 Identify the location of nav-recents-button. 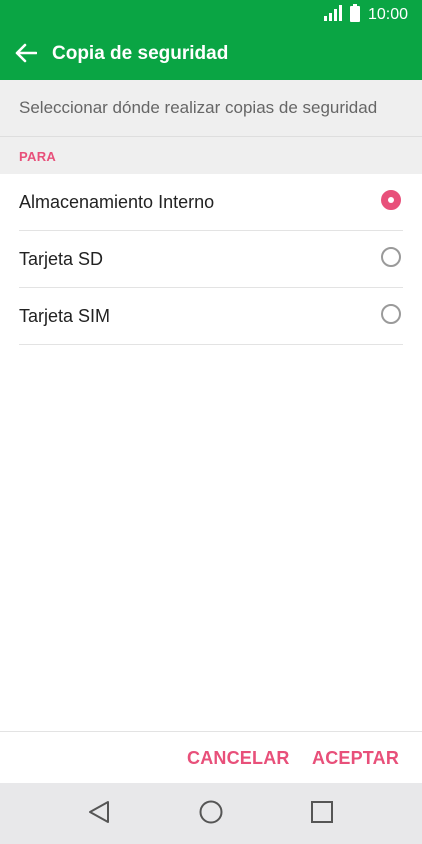
(322, 814).